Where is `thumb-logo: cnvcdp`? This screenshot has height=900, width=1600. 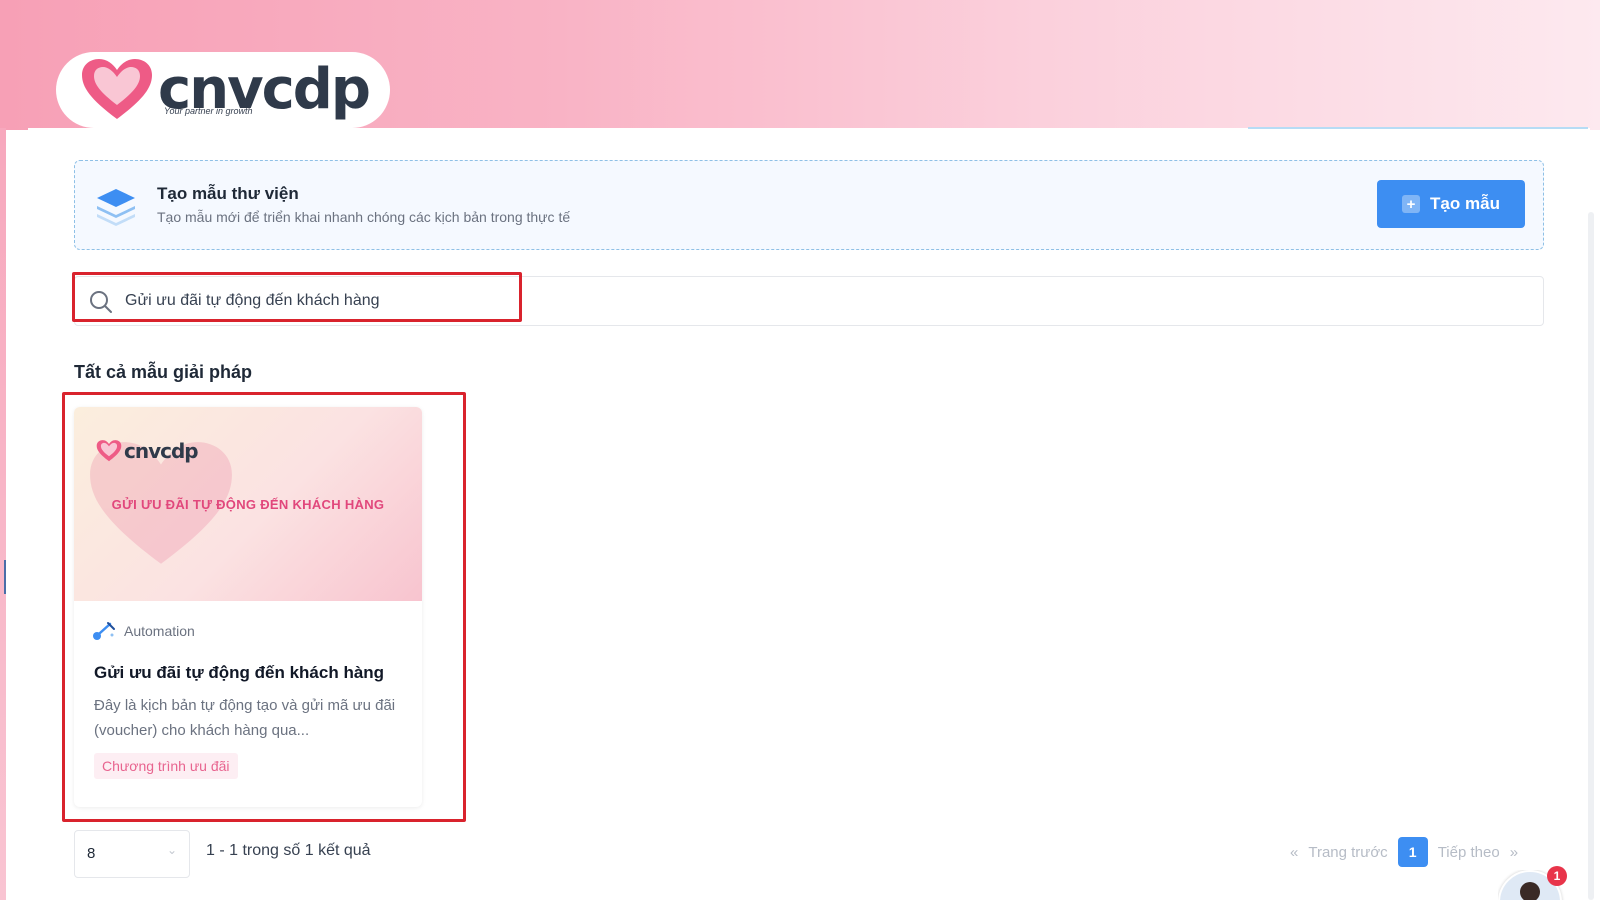
thumb-logo: cnvcdp is located at coordinates (147, 451).